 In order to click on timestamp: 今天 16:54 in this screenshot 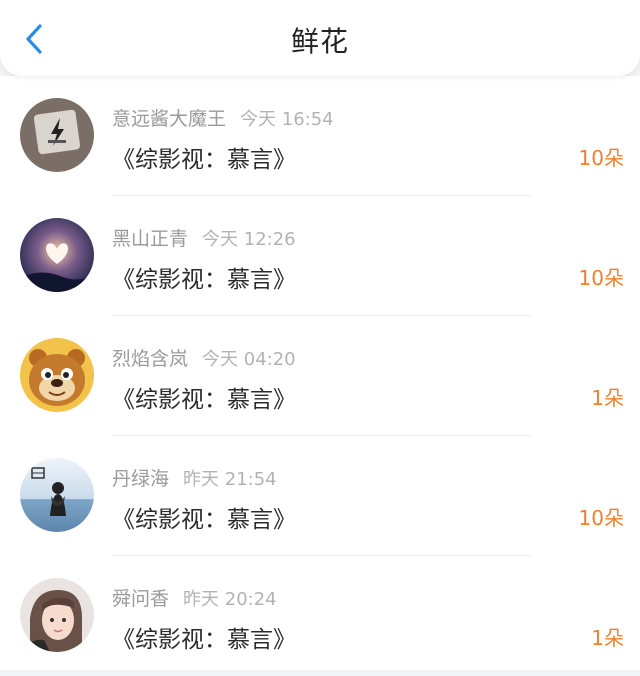, I will do `click(287, 119)`.